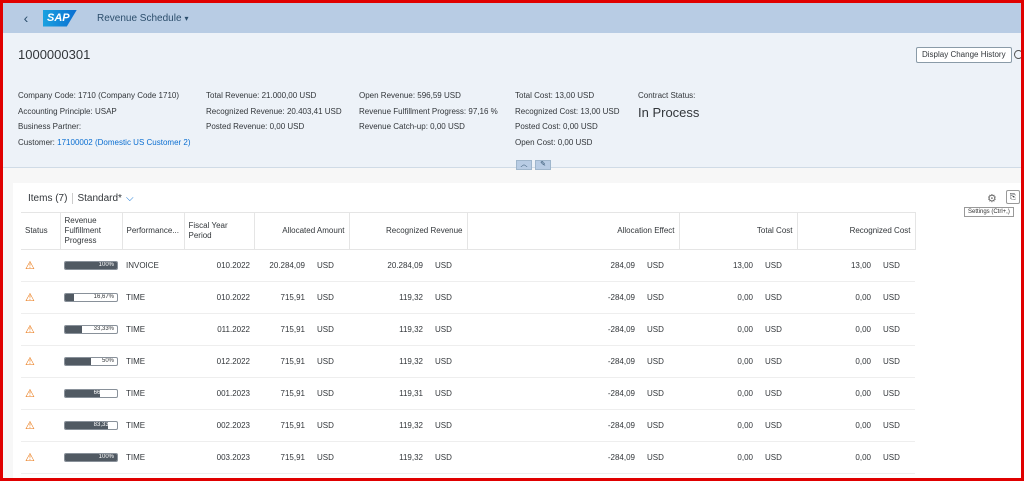 The height and width of the screenshot is (481, 1024). I want to click on facet-value: 97,16 %, so click(483, 111).